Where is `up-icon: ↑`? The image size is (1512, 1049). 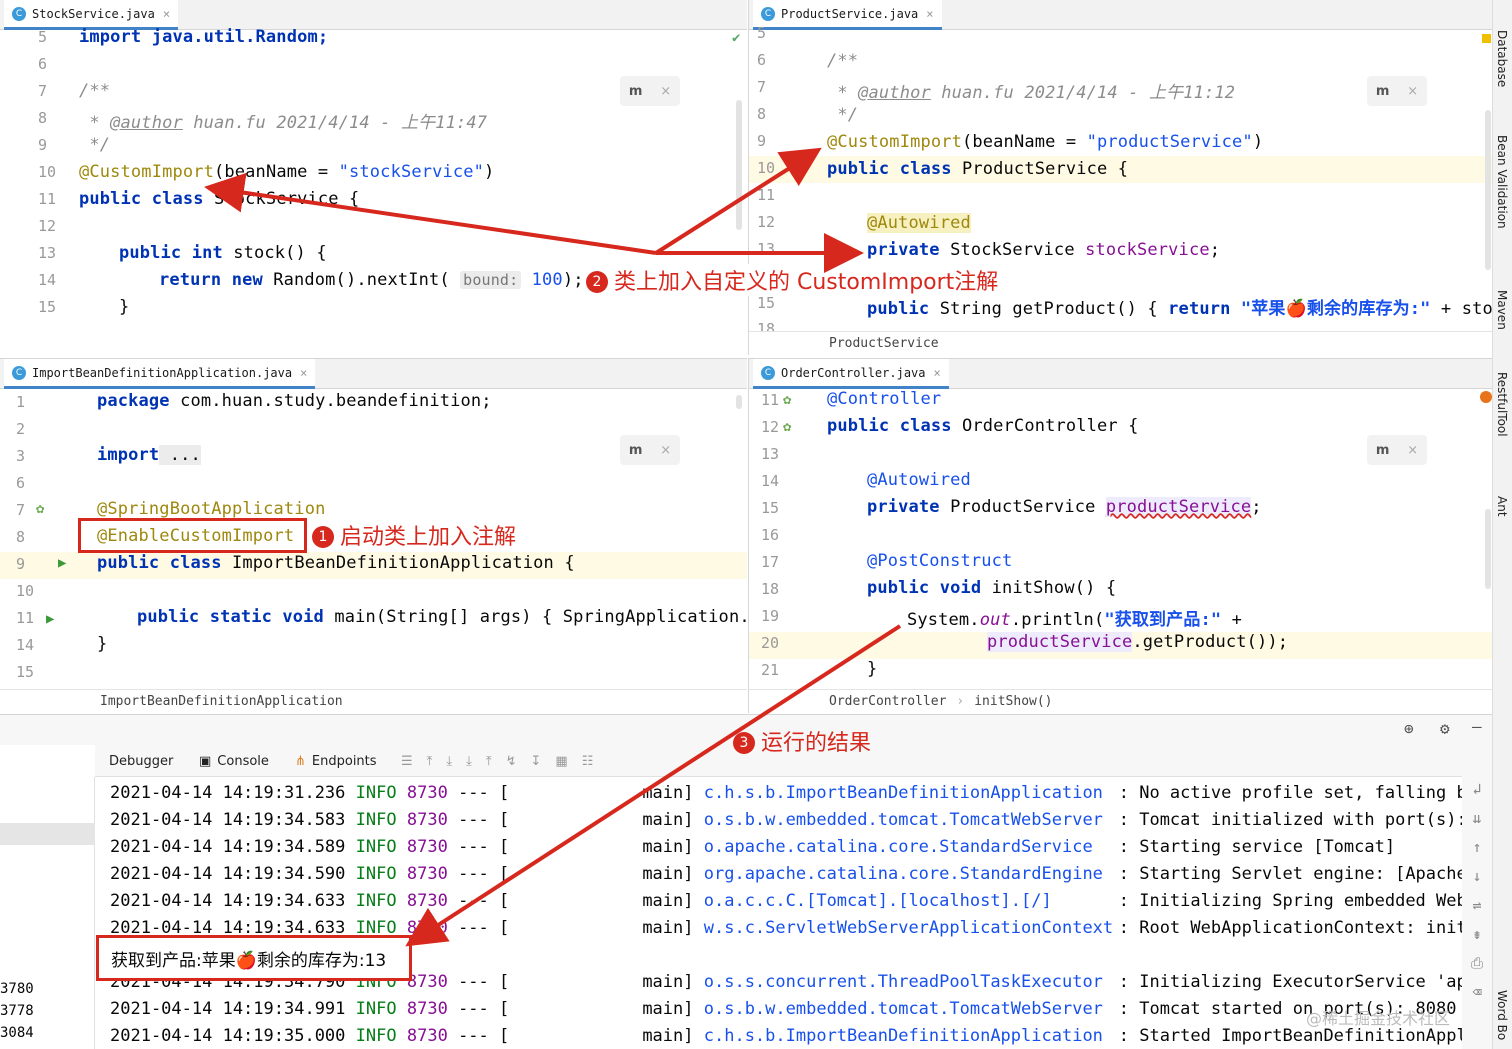 up-icon: ↑ is located at coordinates (1477, 847).